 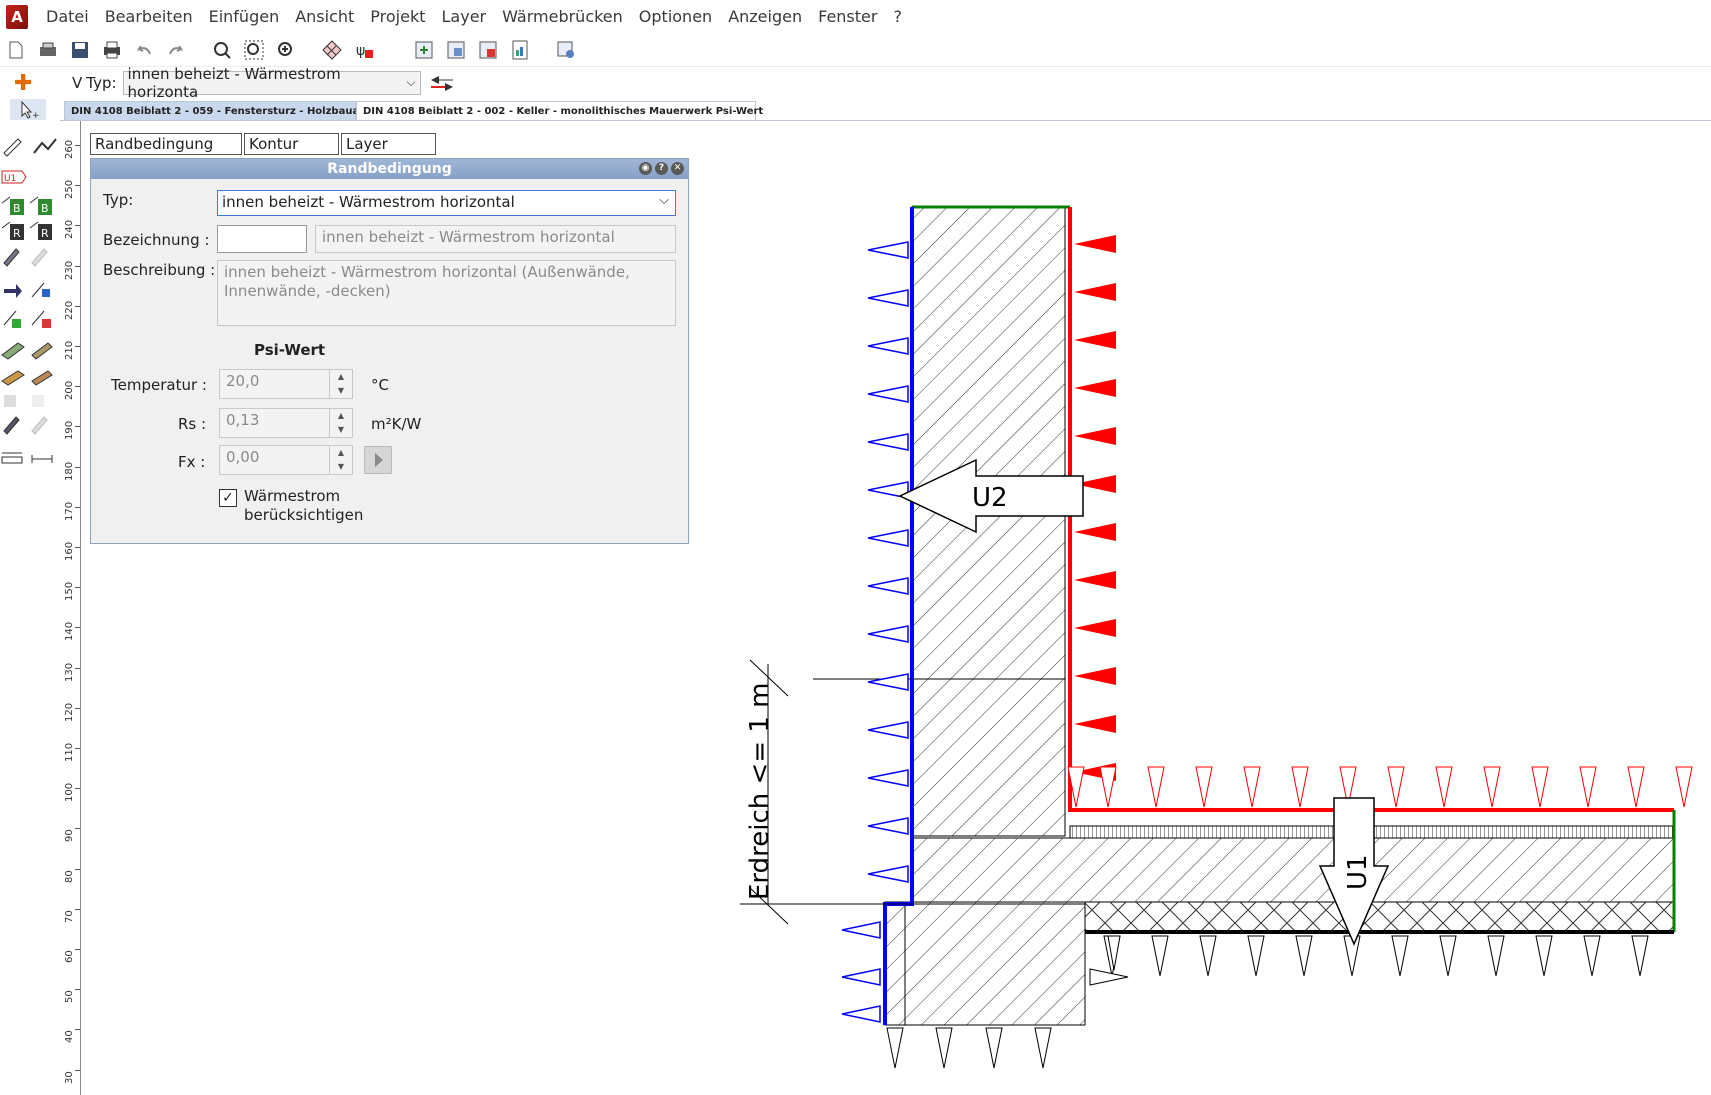 What do you see at coordinates (645, 168) in the screenshot?
I see `pin-icon: ◉` at bounding box center [645, 168].